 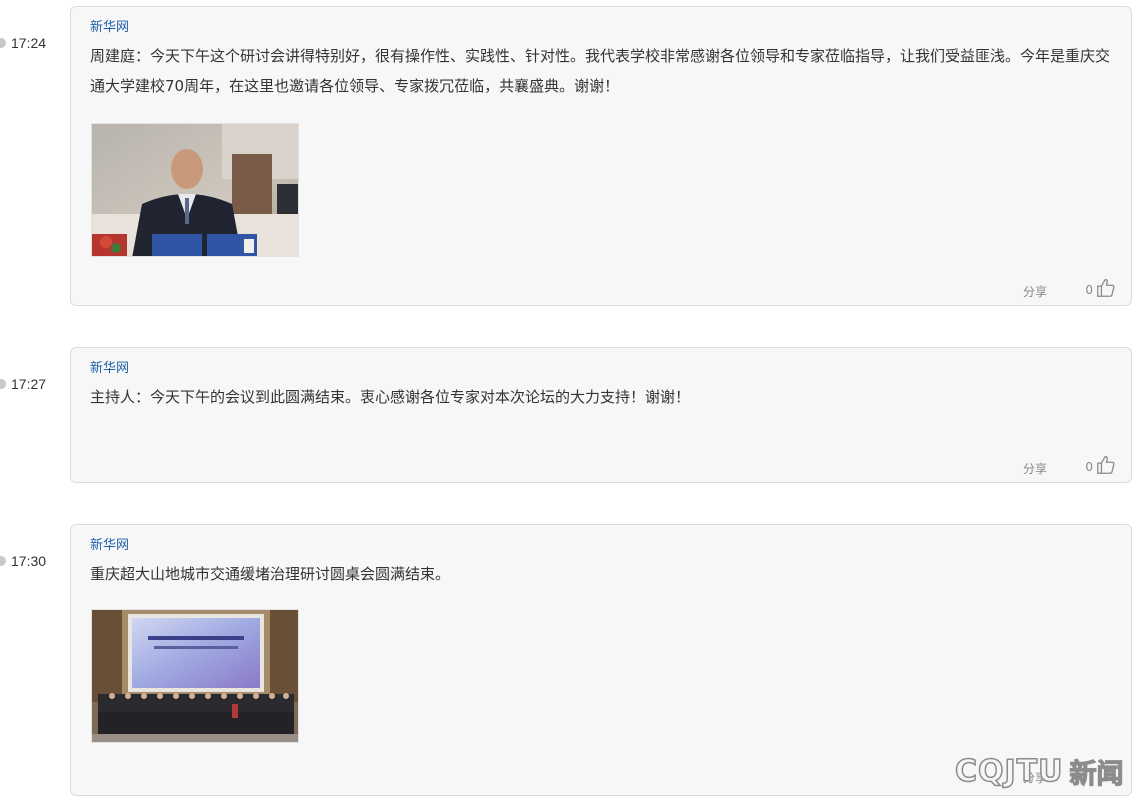 I want to click on watermark-cjk: 新闻, so click(x=1096, y=774).